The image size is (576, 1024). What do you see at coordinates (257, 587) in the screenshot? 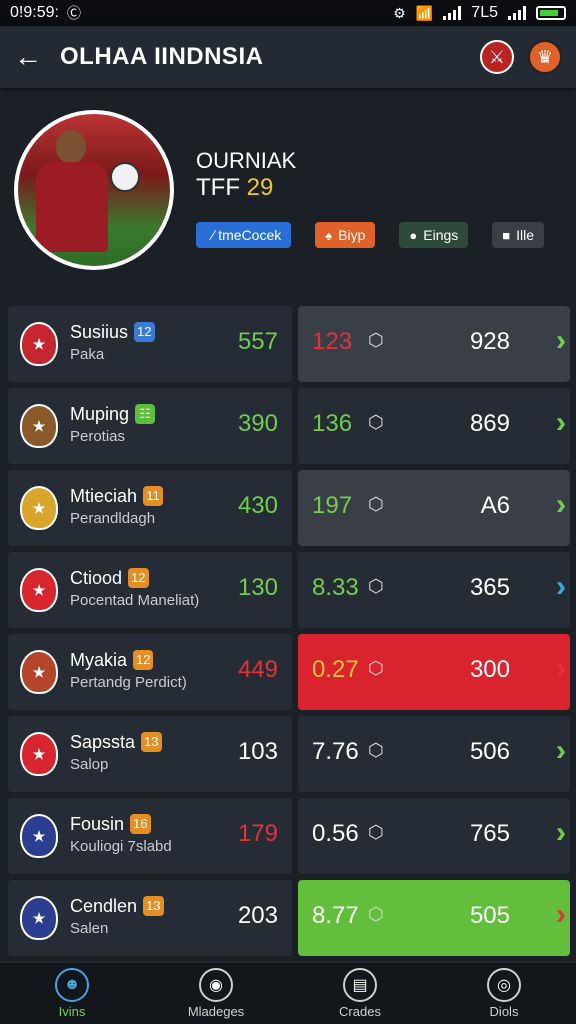
I see `team-value: 130` at bounding box center [257, 587].